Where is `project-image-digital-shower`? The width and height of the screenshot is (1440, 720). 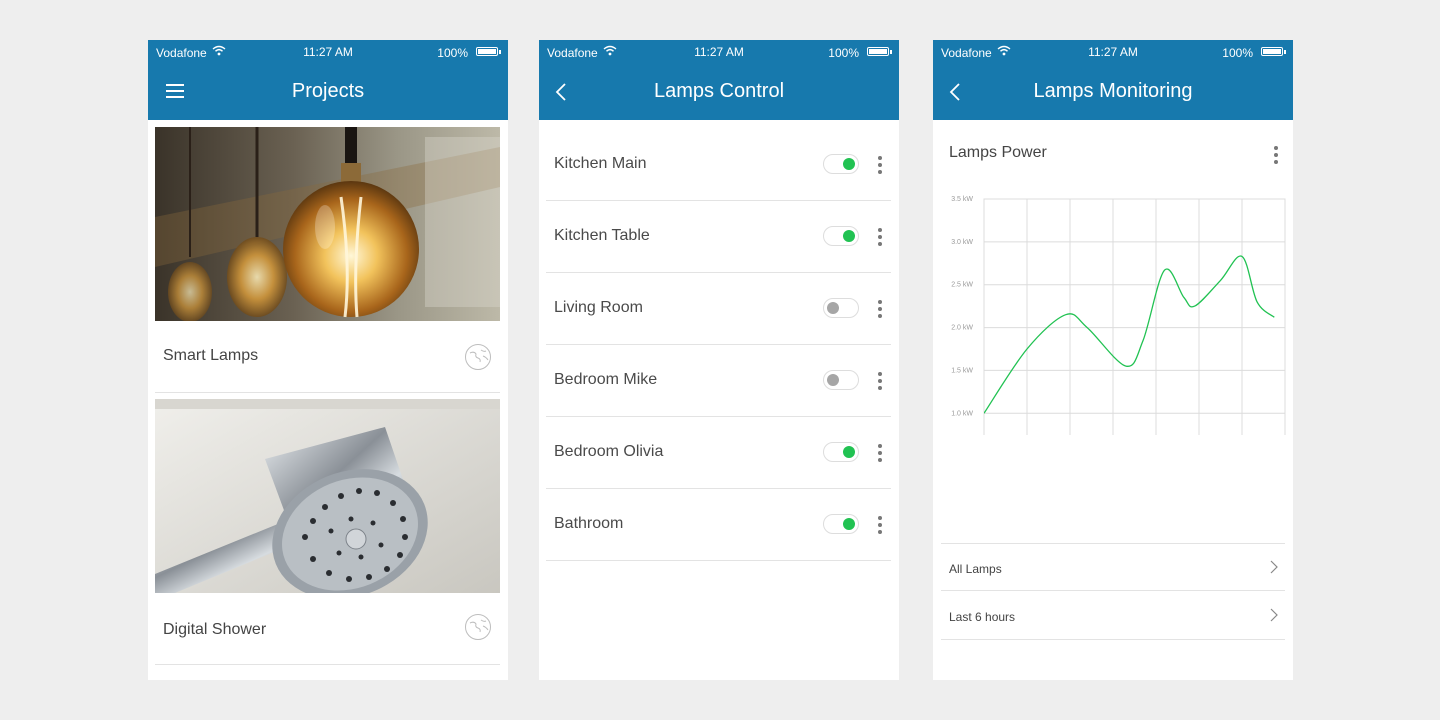
project-image-digital-shower is located at coordinates (327, 496).